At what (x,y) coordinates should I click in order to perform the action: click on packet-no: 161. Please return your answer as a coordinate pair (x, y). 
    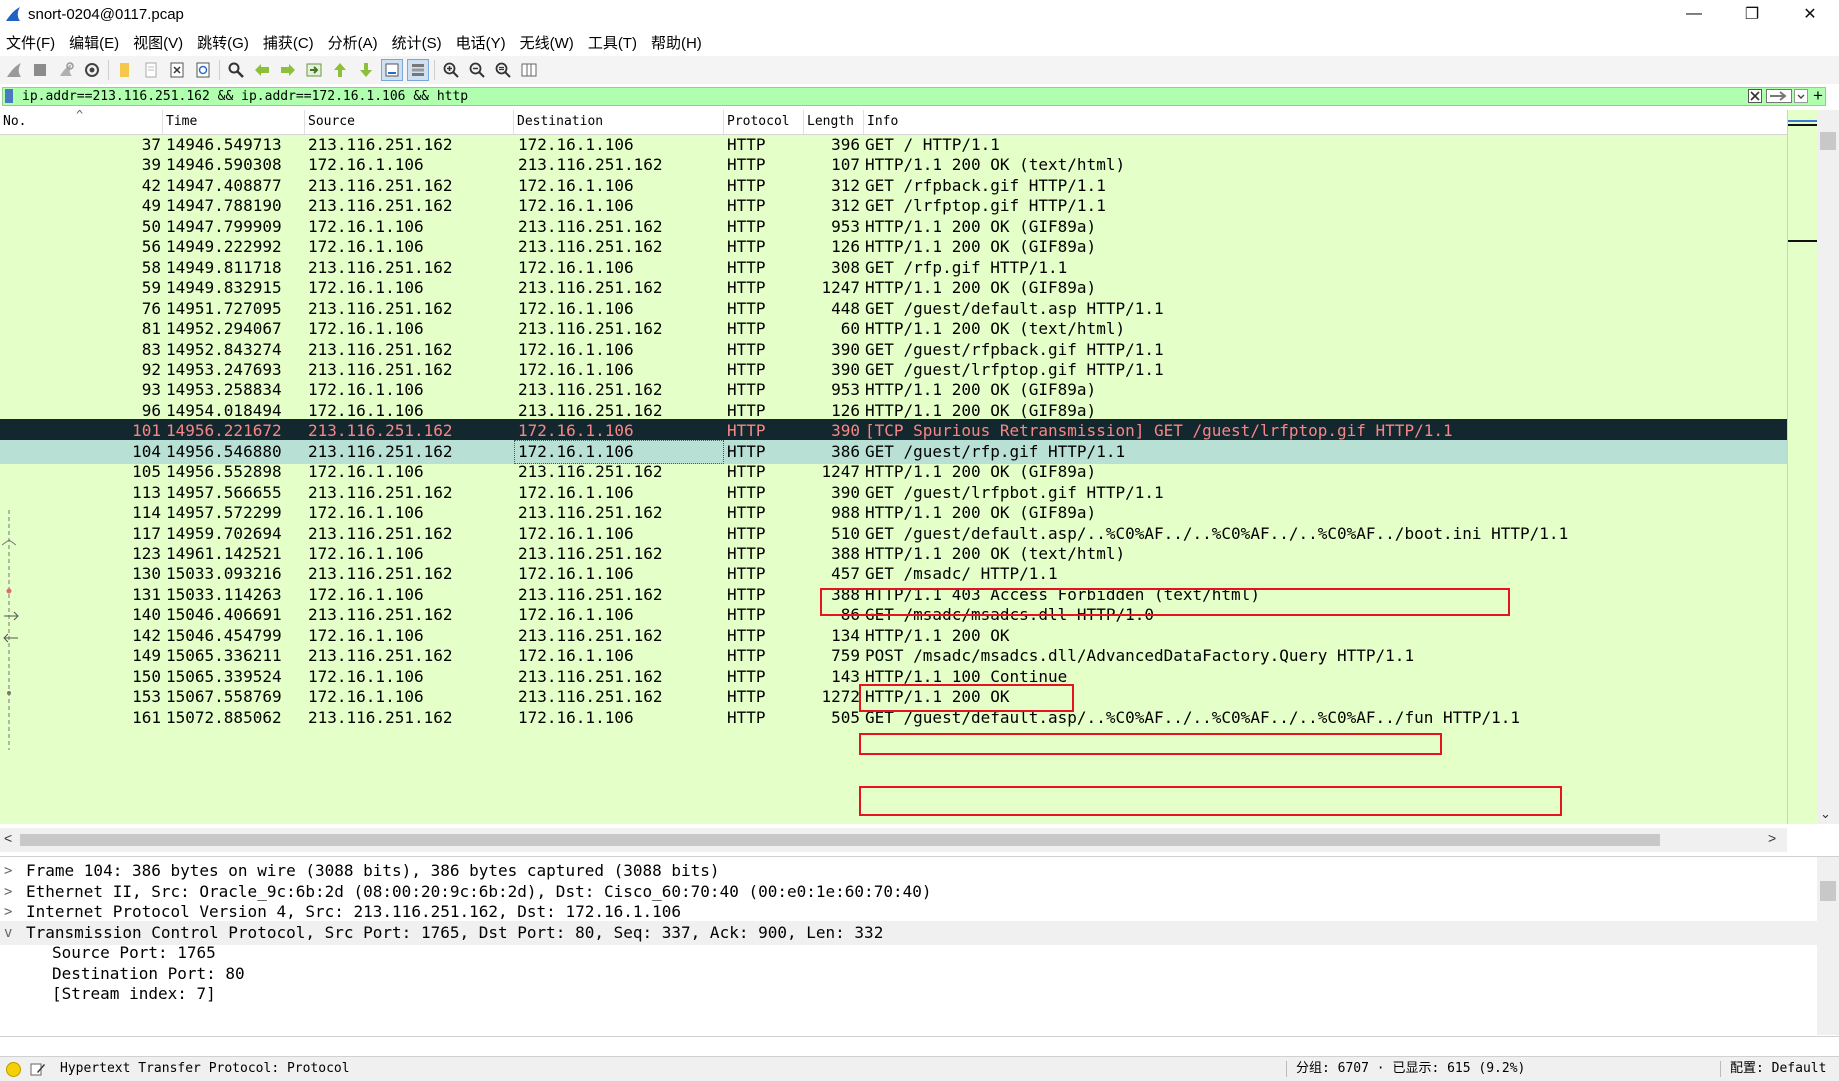
    Looking at the image, I should click on (146, 717).